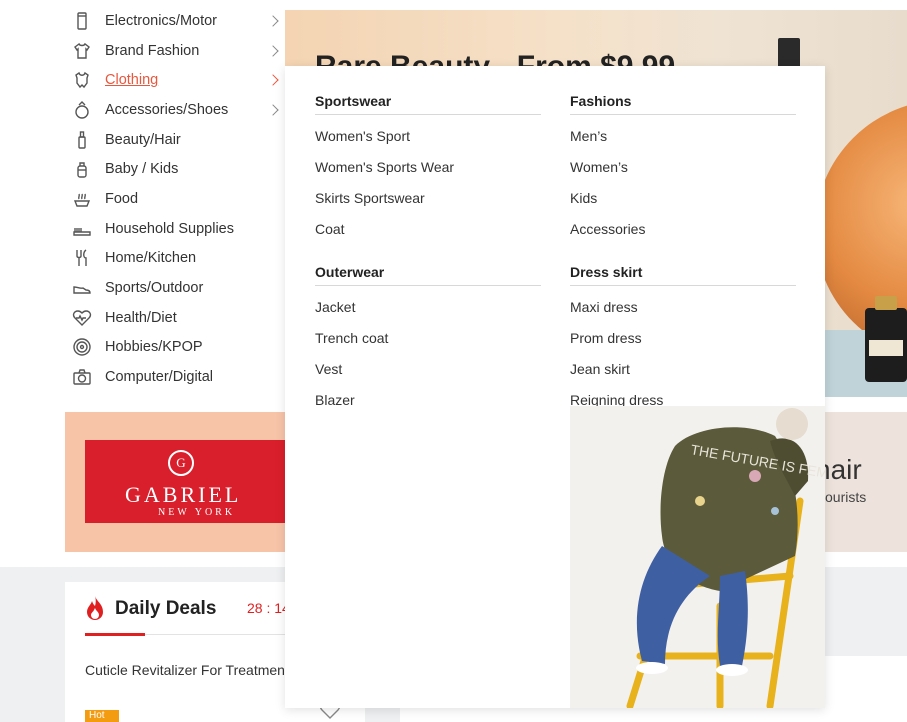 The height and width of the screenshot is (722, 907). Describe the element at coordinates (428, 140) in the screenshot. I see `menu-link: Women's Sport` at that location.